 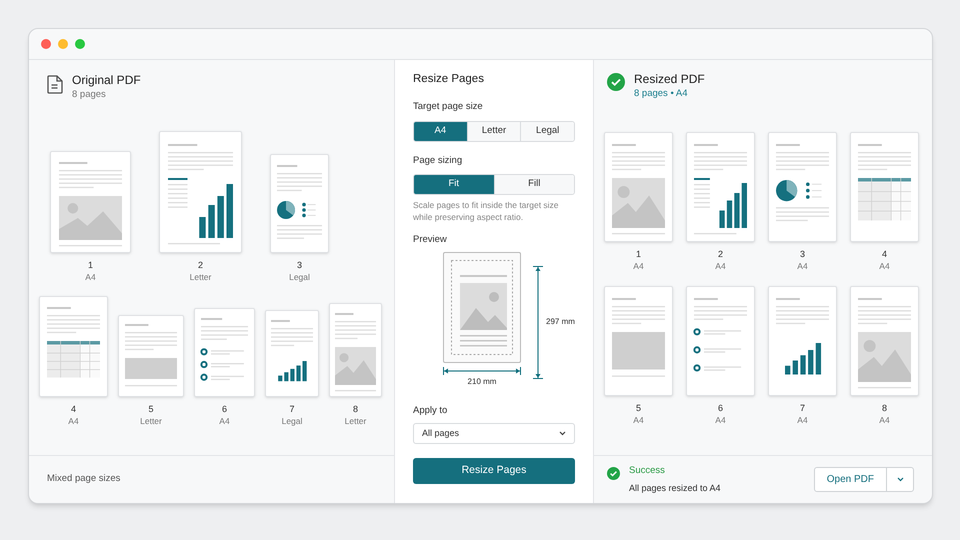 What do you see at coordinates (534, 184) in the screenshot?
I see `segment-option: Fill` at bounding box center [534, 184].